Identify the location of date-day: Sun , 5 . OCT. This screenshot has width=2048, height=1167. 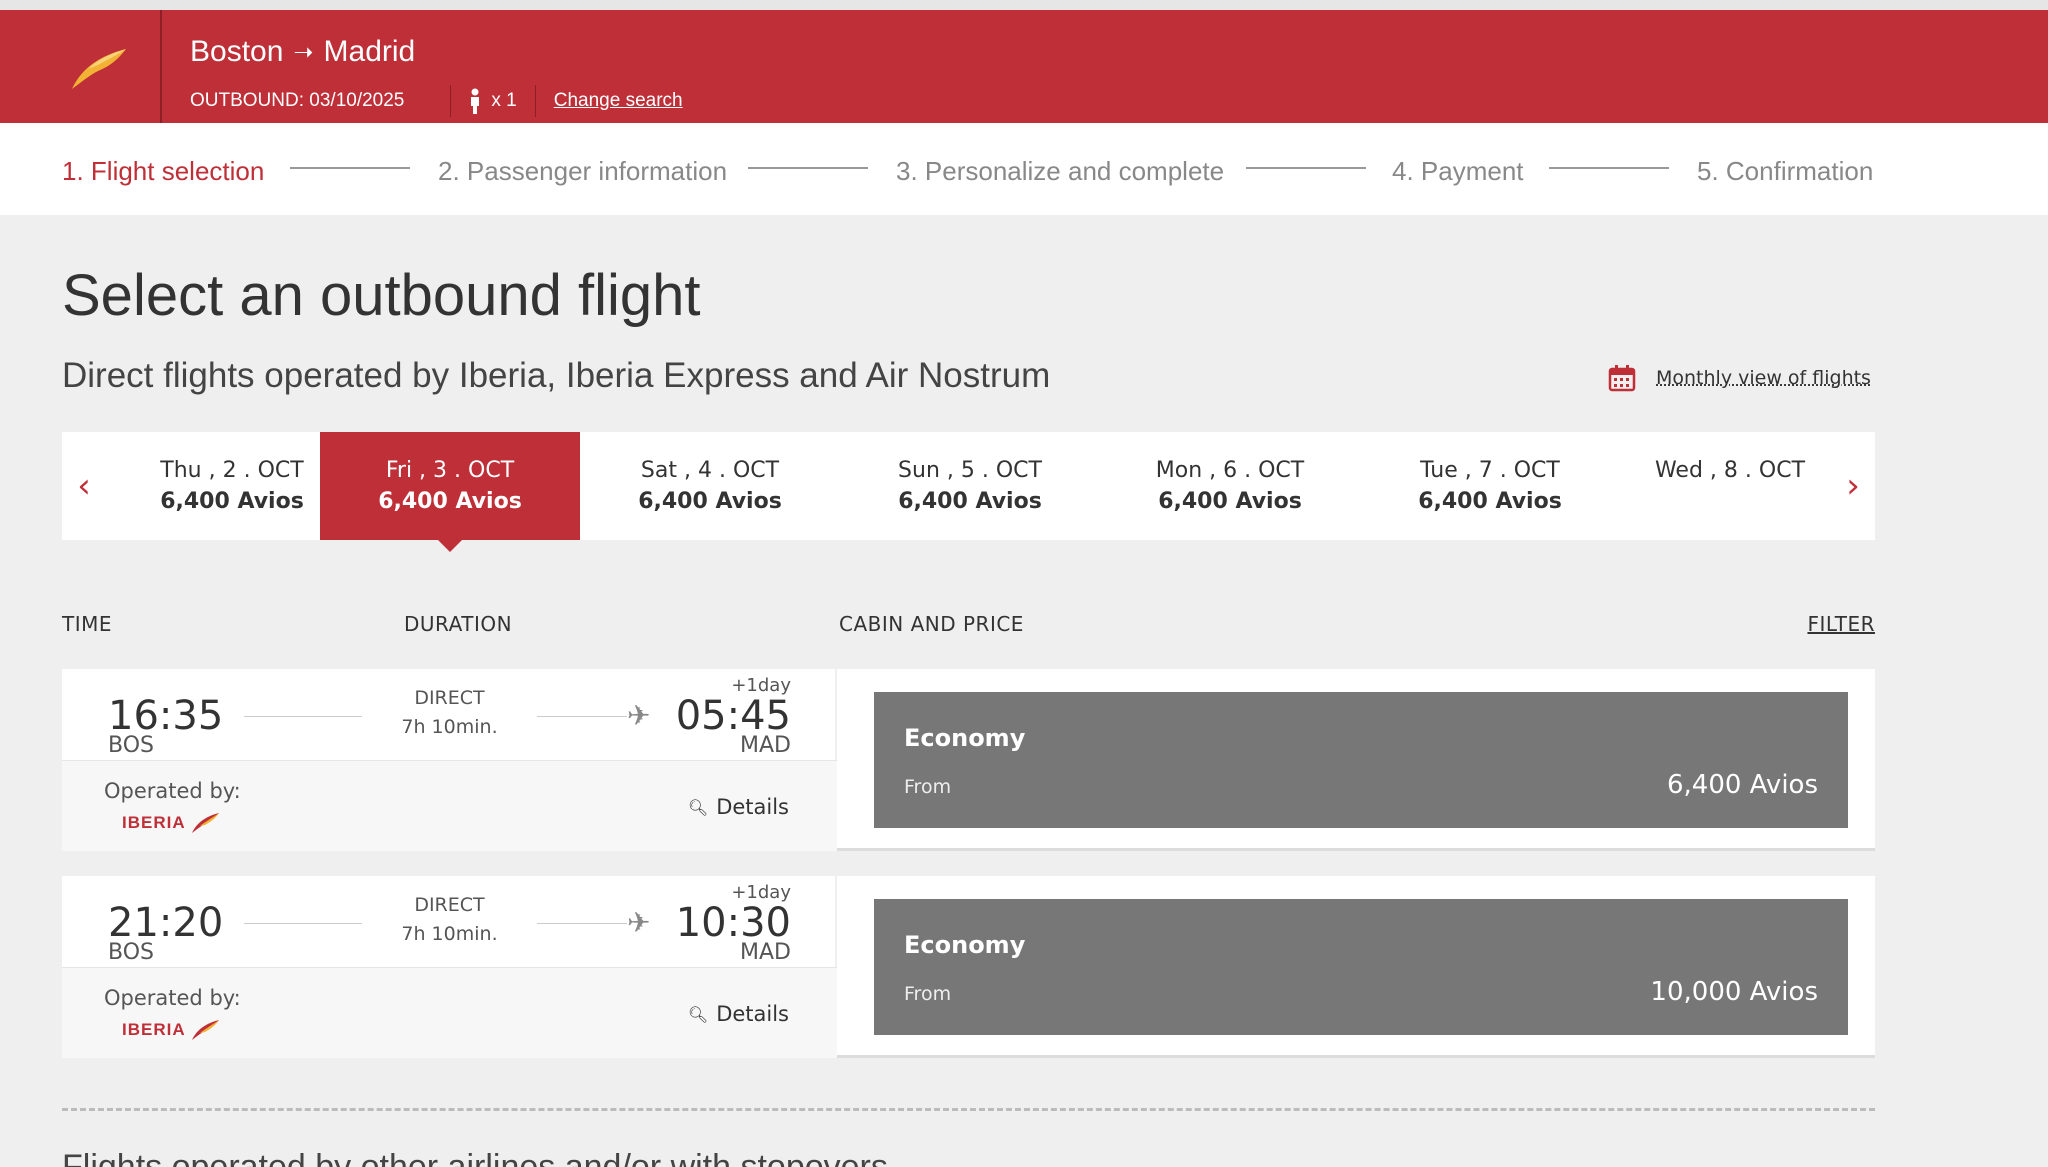
(970, 470).